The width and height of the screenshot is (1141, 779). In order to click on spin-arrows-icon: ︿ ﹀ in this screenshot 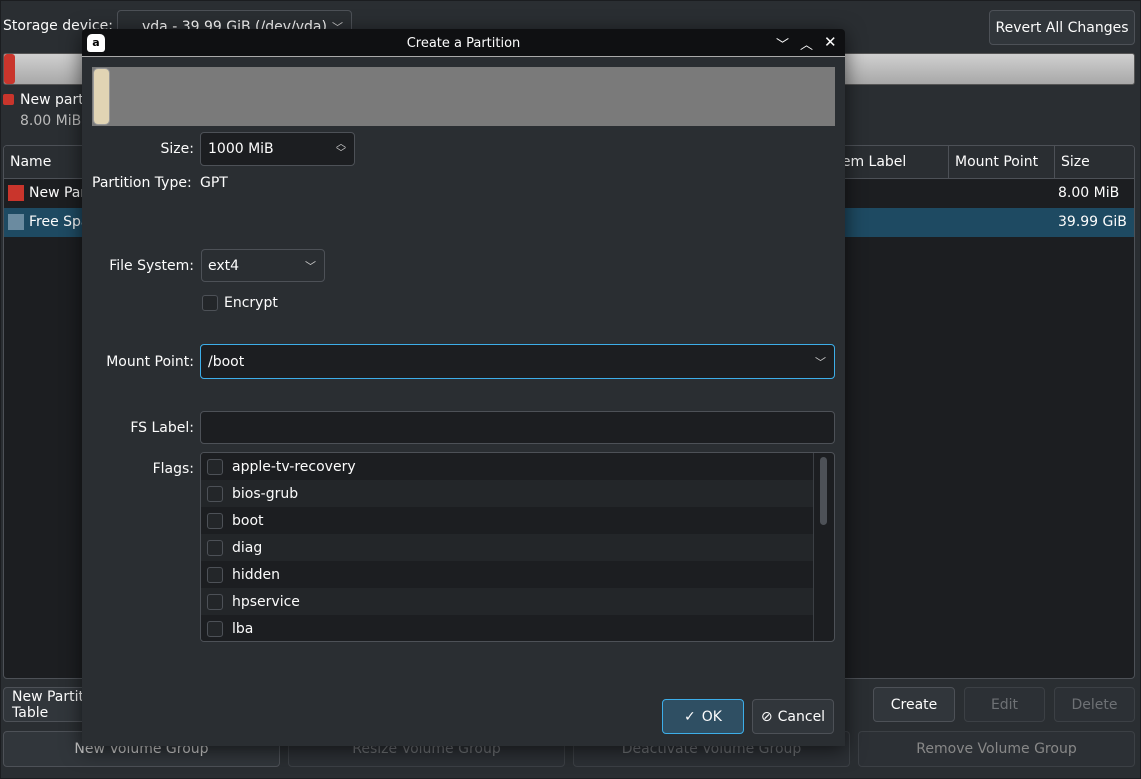, I will do `click(341, 149)`.